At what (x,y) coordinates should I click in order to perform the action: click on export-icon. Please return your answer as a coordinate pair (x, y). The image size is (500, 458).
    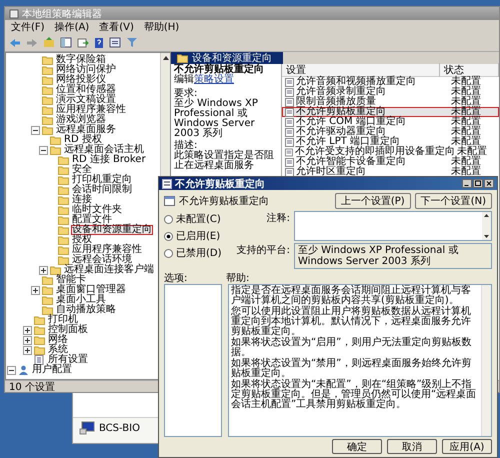
    Looking at the image, I should click on (83, 42).